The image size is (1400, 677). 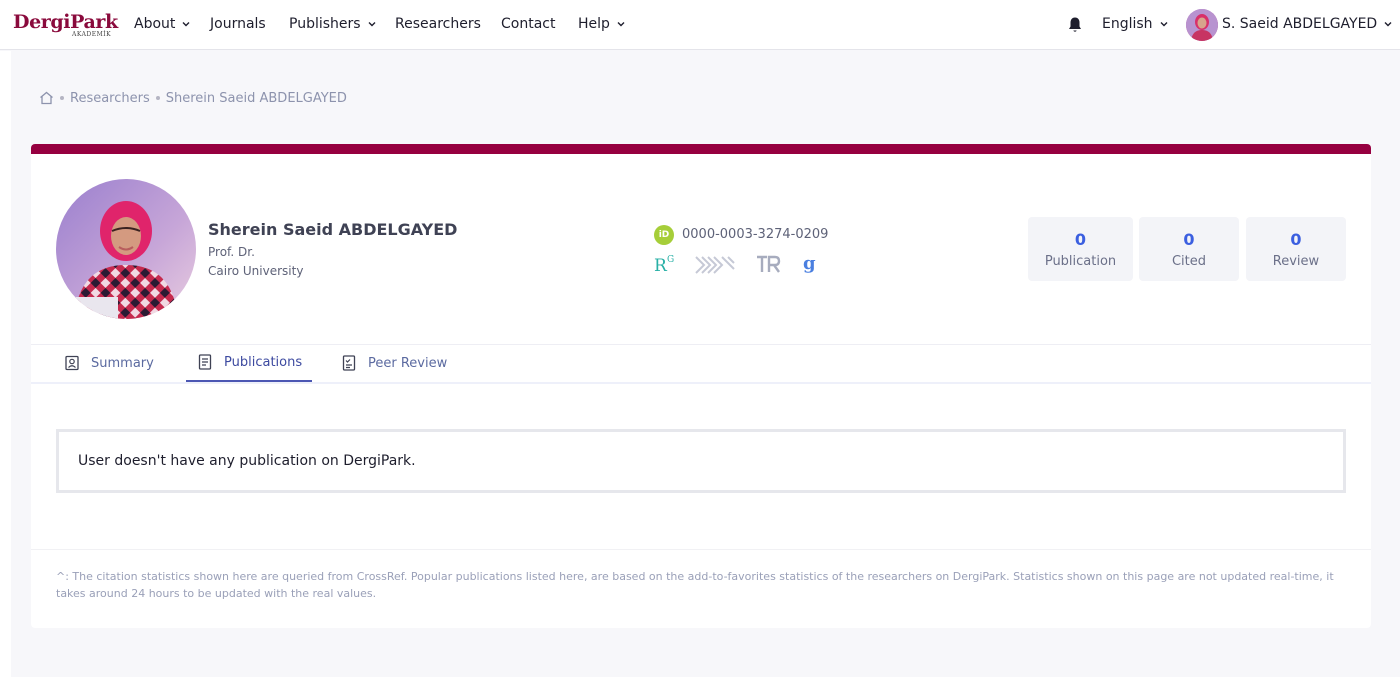 What do you see at coordinates (1189, 239) in the screenshot?
I see `stat-cited-value: 0` at bounding box center [1189, 239].